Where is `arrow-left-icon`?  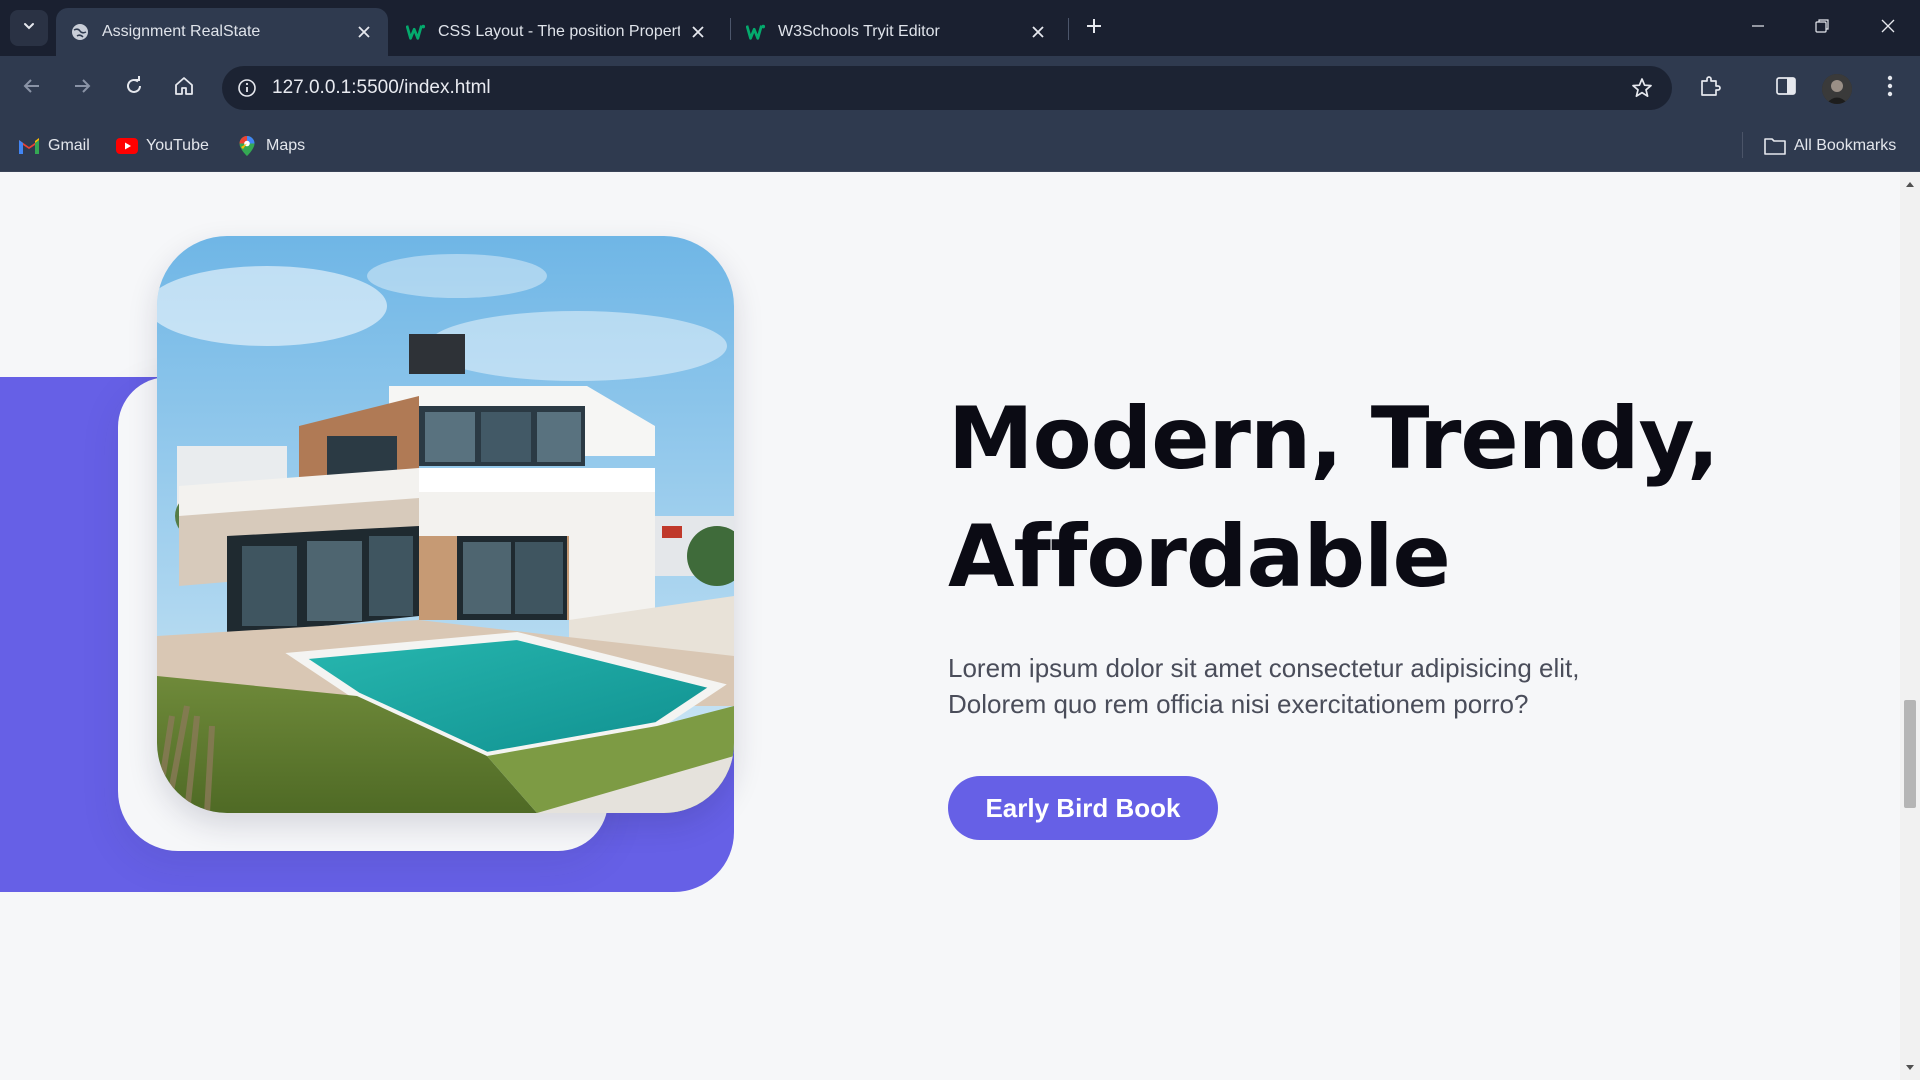 arrow-left-icon is located at coordinates (32, 88).